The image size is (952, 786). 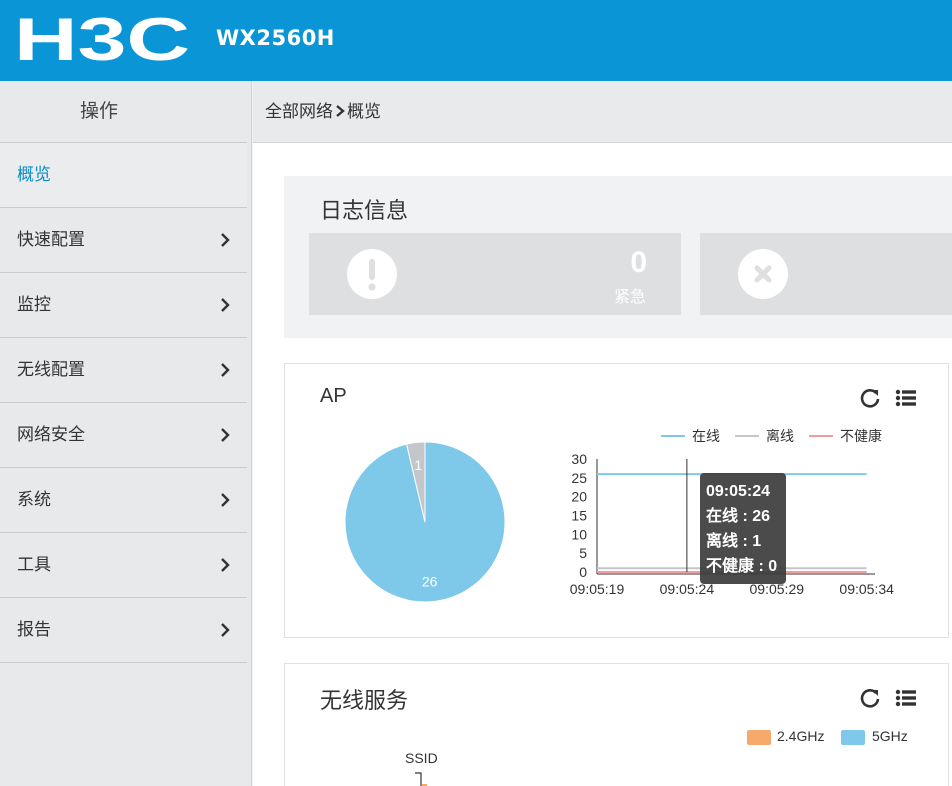 What do you see at coordinates (826, 274) in the screenshot?
I see `log-card-error` at bounding box center [826, 274].